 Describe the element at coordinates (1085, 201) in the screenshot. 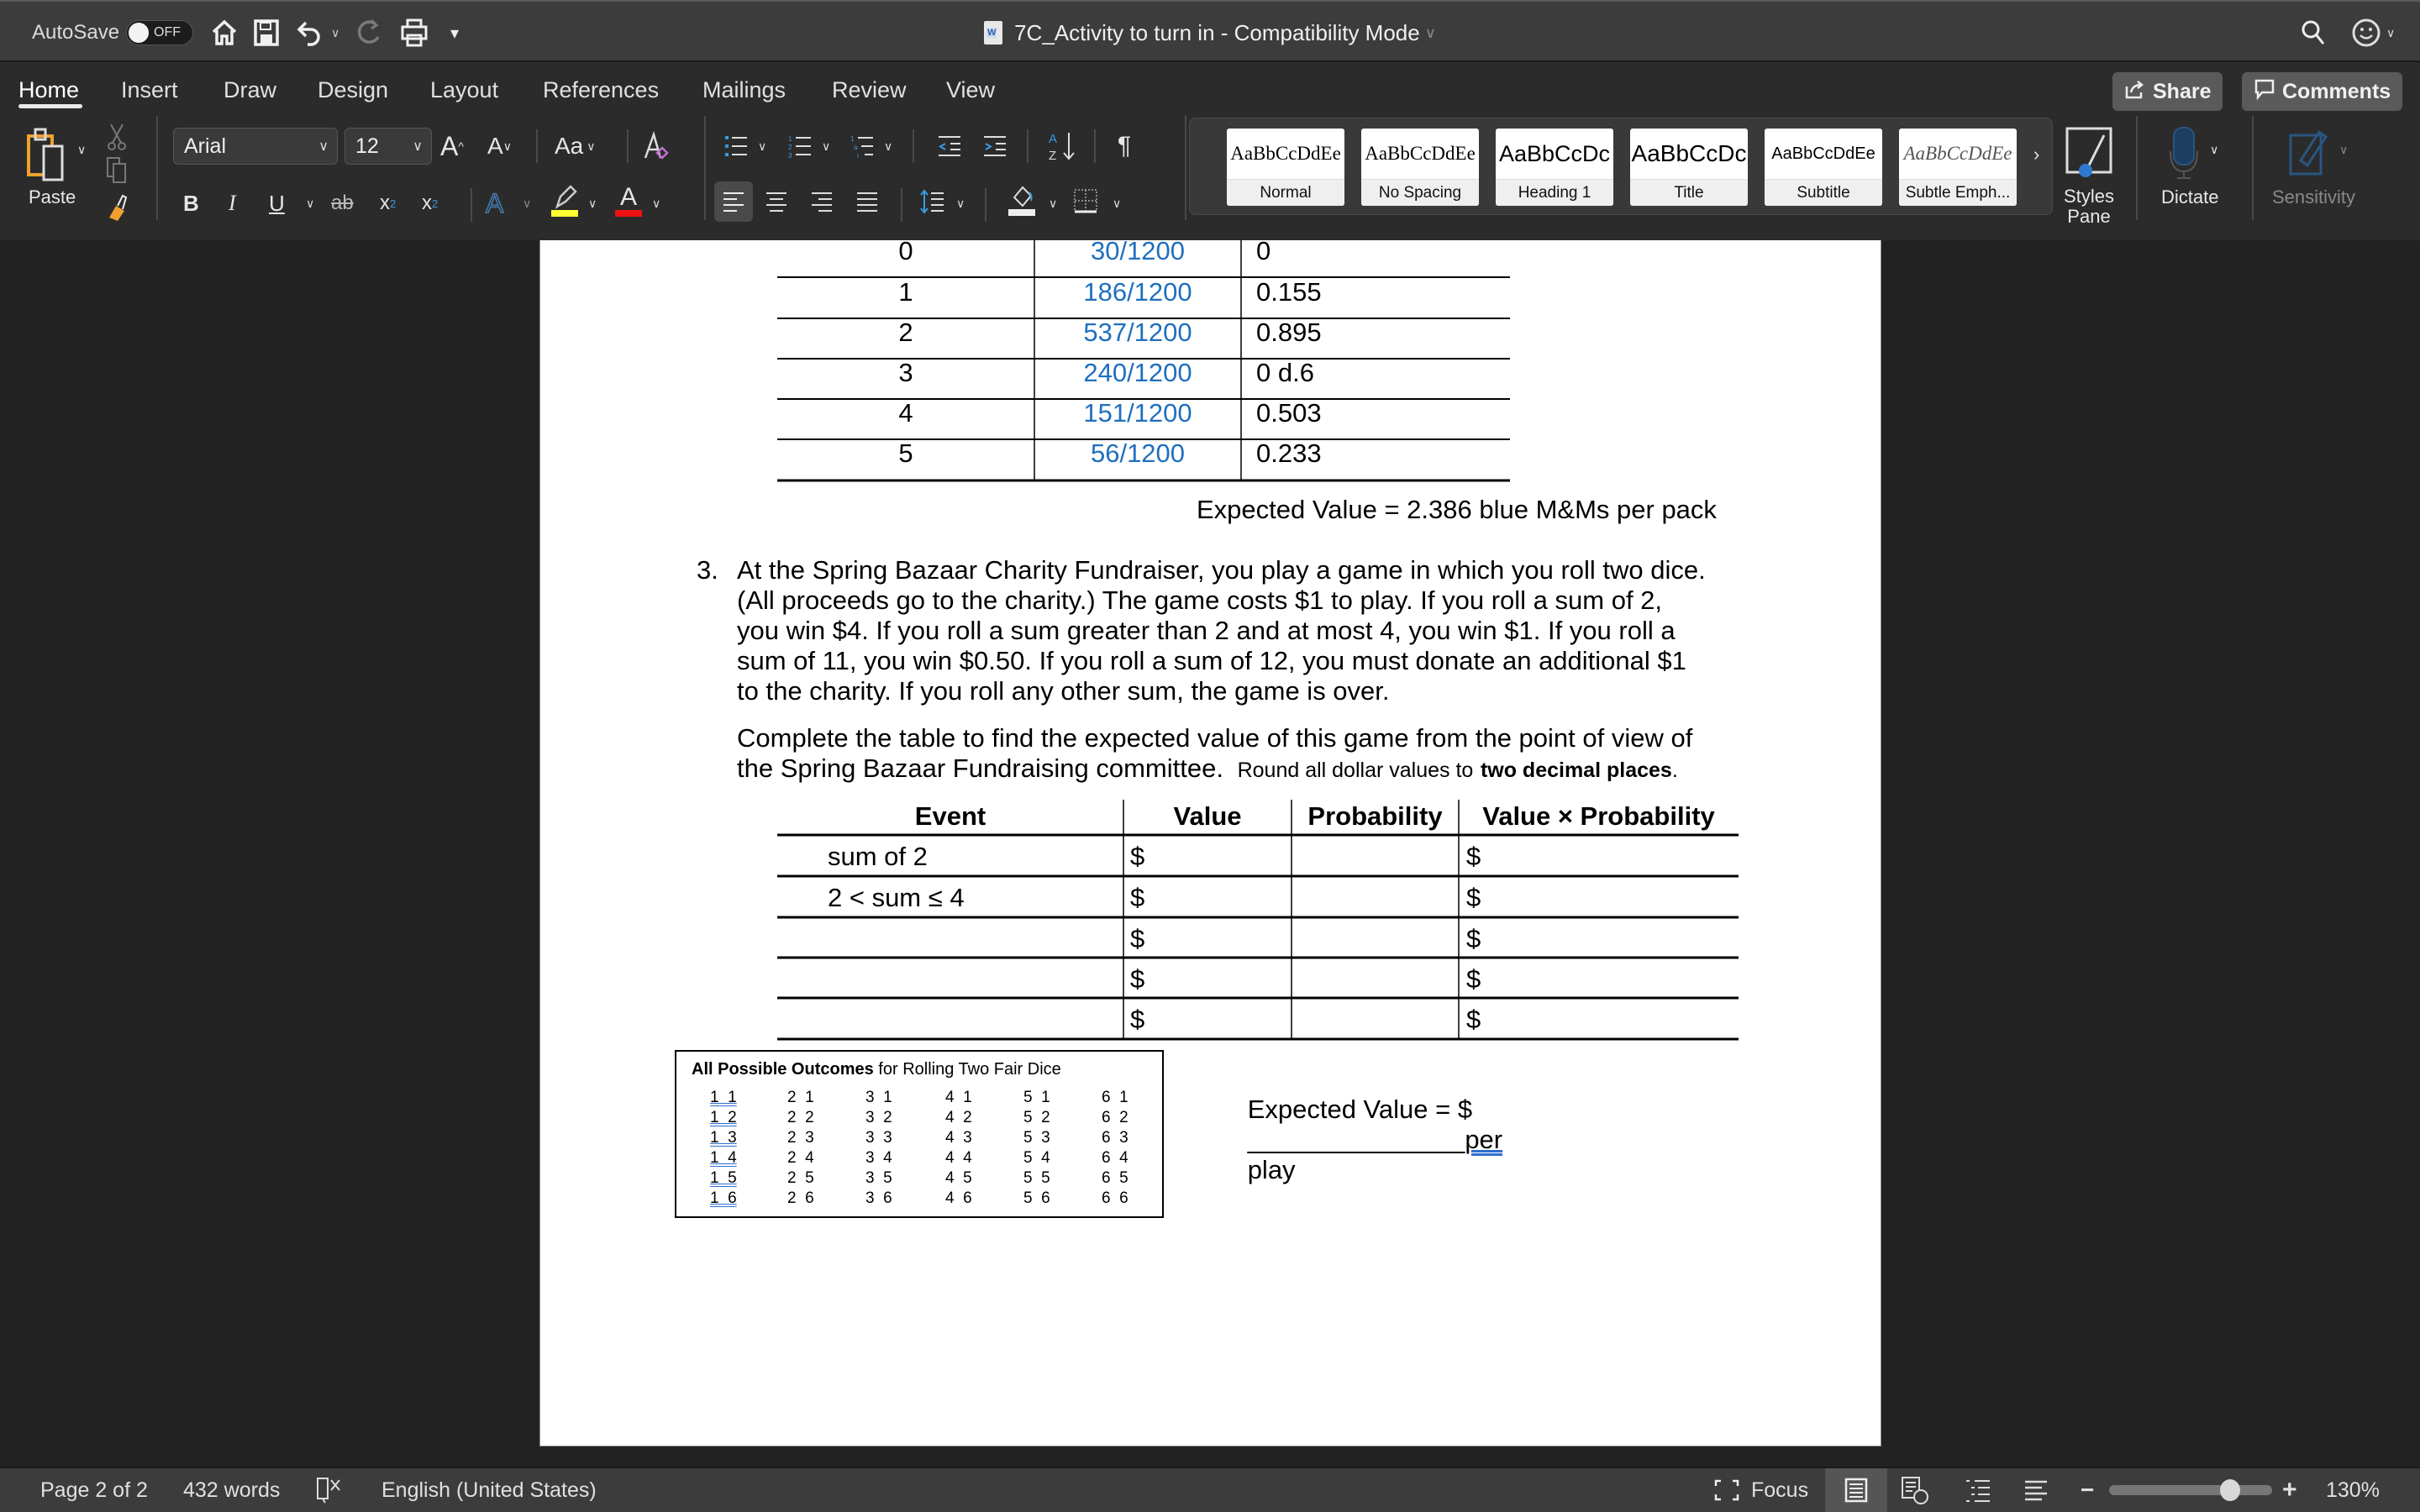

I see `borders-icon` at that location.